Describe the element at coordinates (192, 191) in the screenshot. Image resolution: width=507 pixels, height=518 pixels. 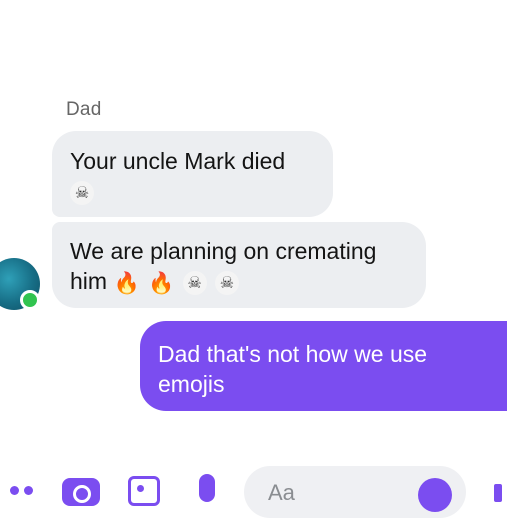
I see `emoji-row: ☠` at that location.